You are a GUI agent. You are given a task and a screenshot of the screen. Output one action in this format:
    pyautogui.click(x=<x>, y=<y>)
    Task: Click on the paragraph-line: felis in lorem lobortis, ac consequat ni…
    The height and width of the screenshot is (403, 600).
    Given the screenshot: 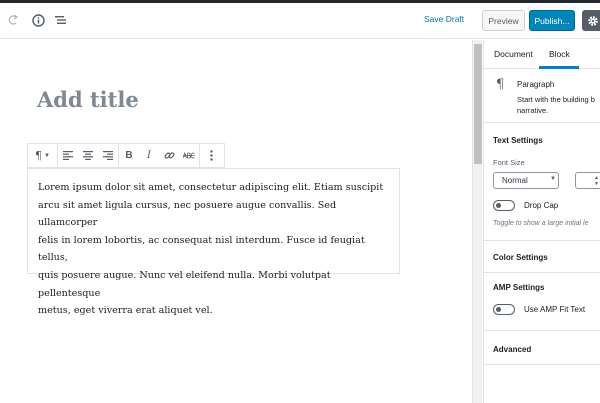 What is the action you would take?
    pyautogui.click(x=201, y=249)
    